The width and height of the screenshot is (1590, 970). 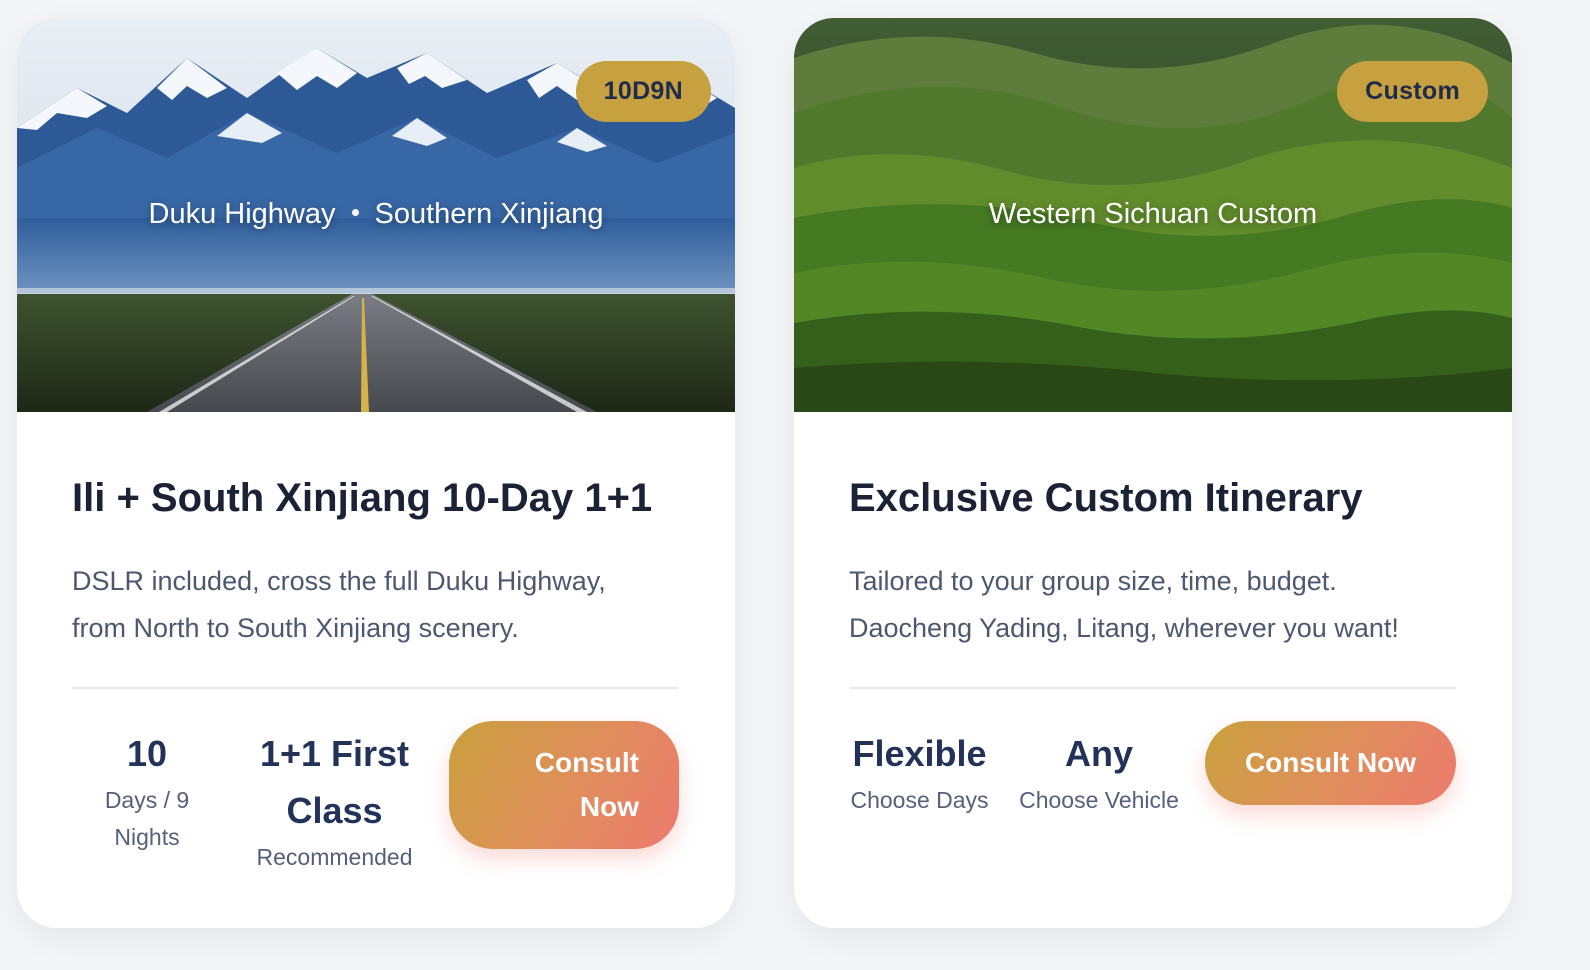 What do you see at coordinates (643, 91) in the screenshot?
I see `duration-badge: 10D9N` at bounding box center [643, 91].